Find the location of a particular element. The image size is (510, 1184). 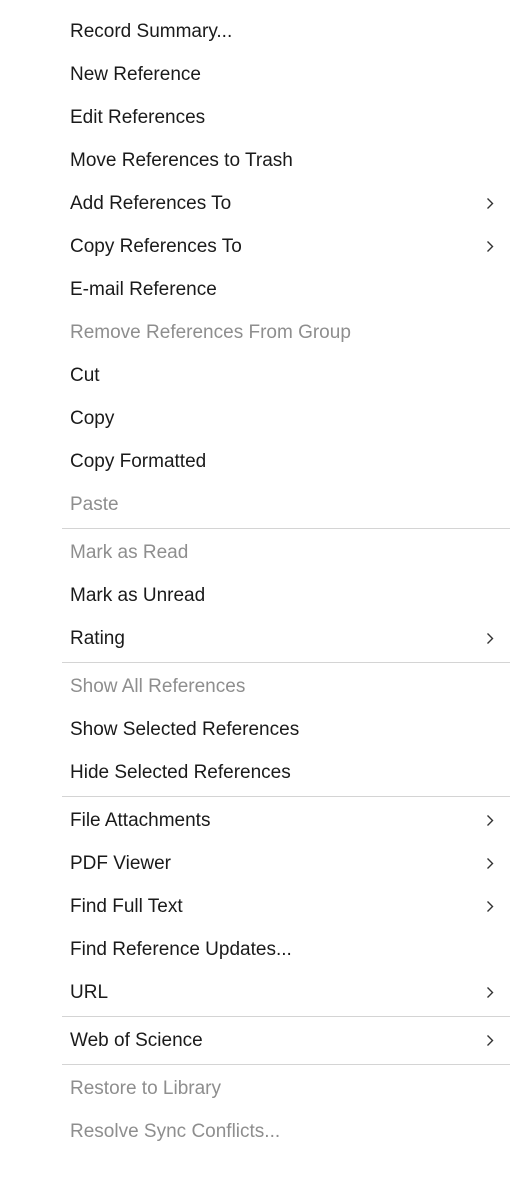

menu-item-copy-references-to: Copy References To is located at coordinates (255, 246).